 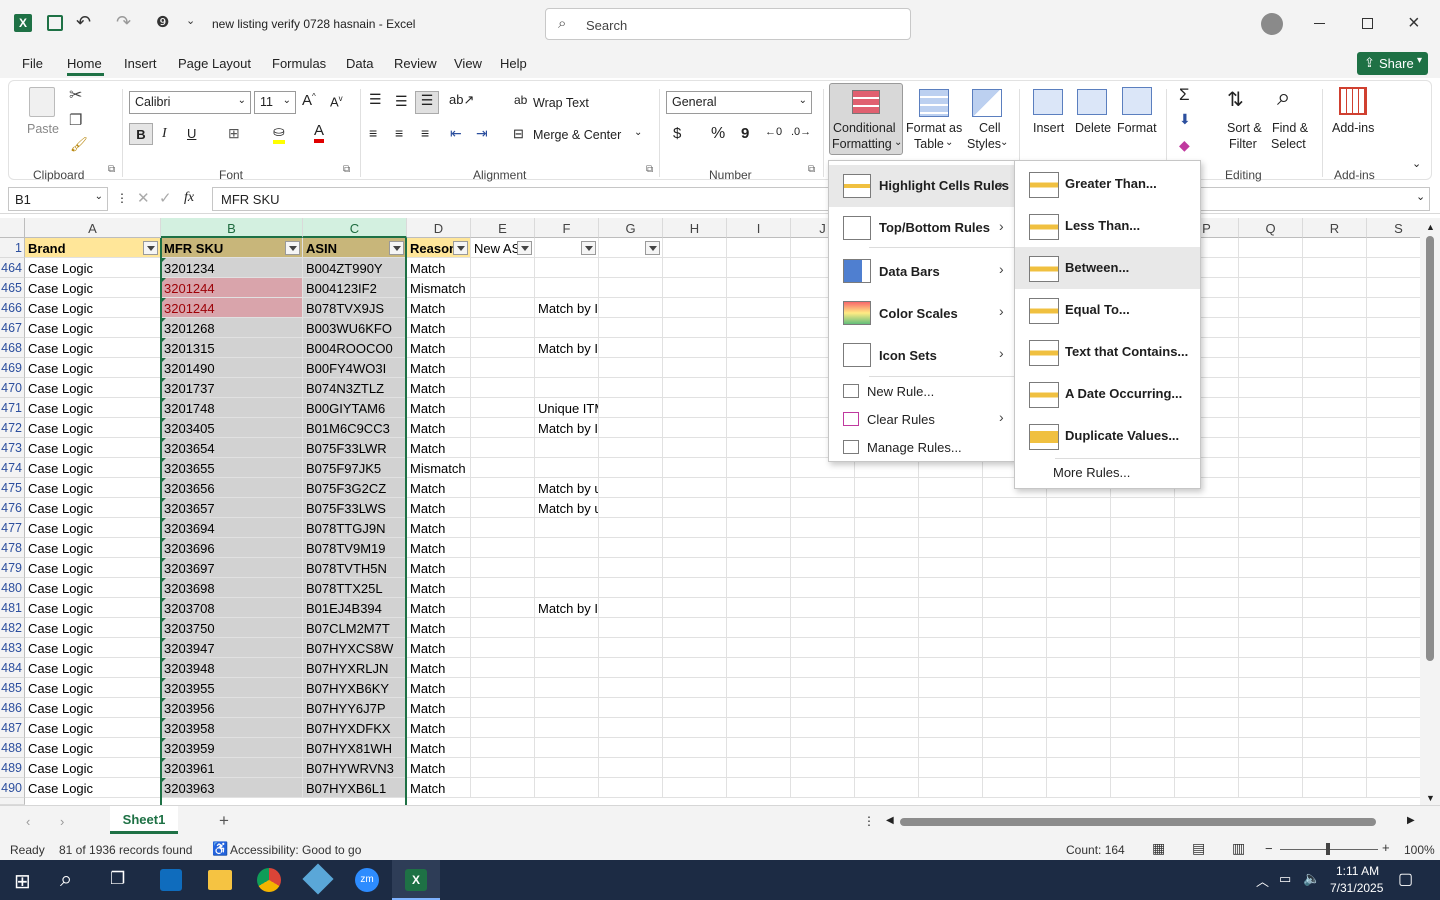 I want to click on tab-formulas: Formulas, so click(x=299, y=63).